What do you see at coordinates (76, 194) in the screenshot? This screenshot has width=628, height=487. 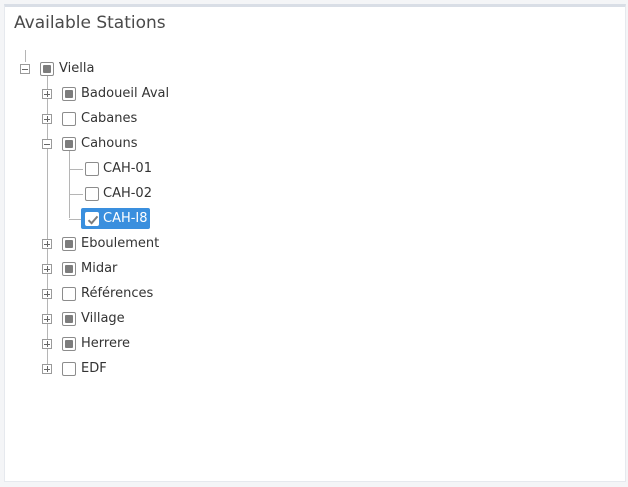 I see `tree-hline-cah02` at bounding box center [76, 194].